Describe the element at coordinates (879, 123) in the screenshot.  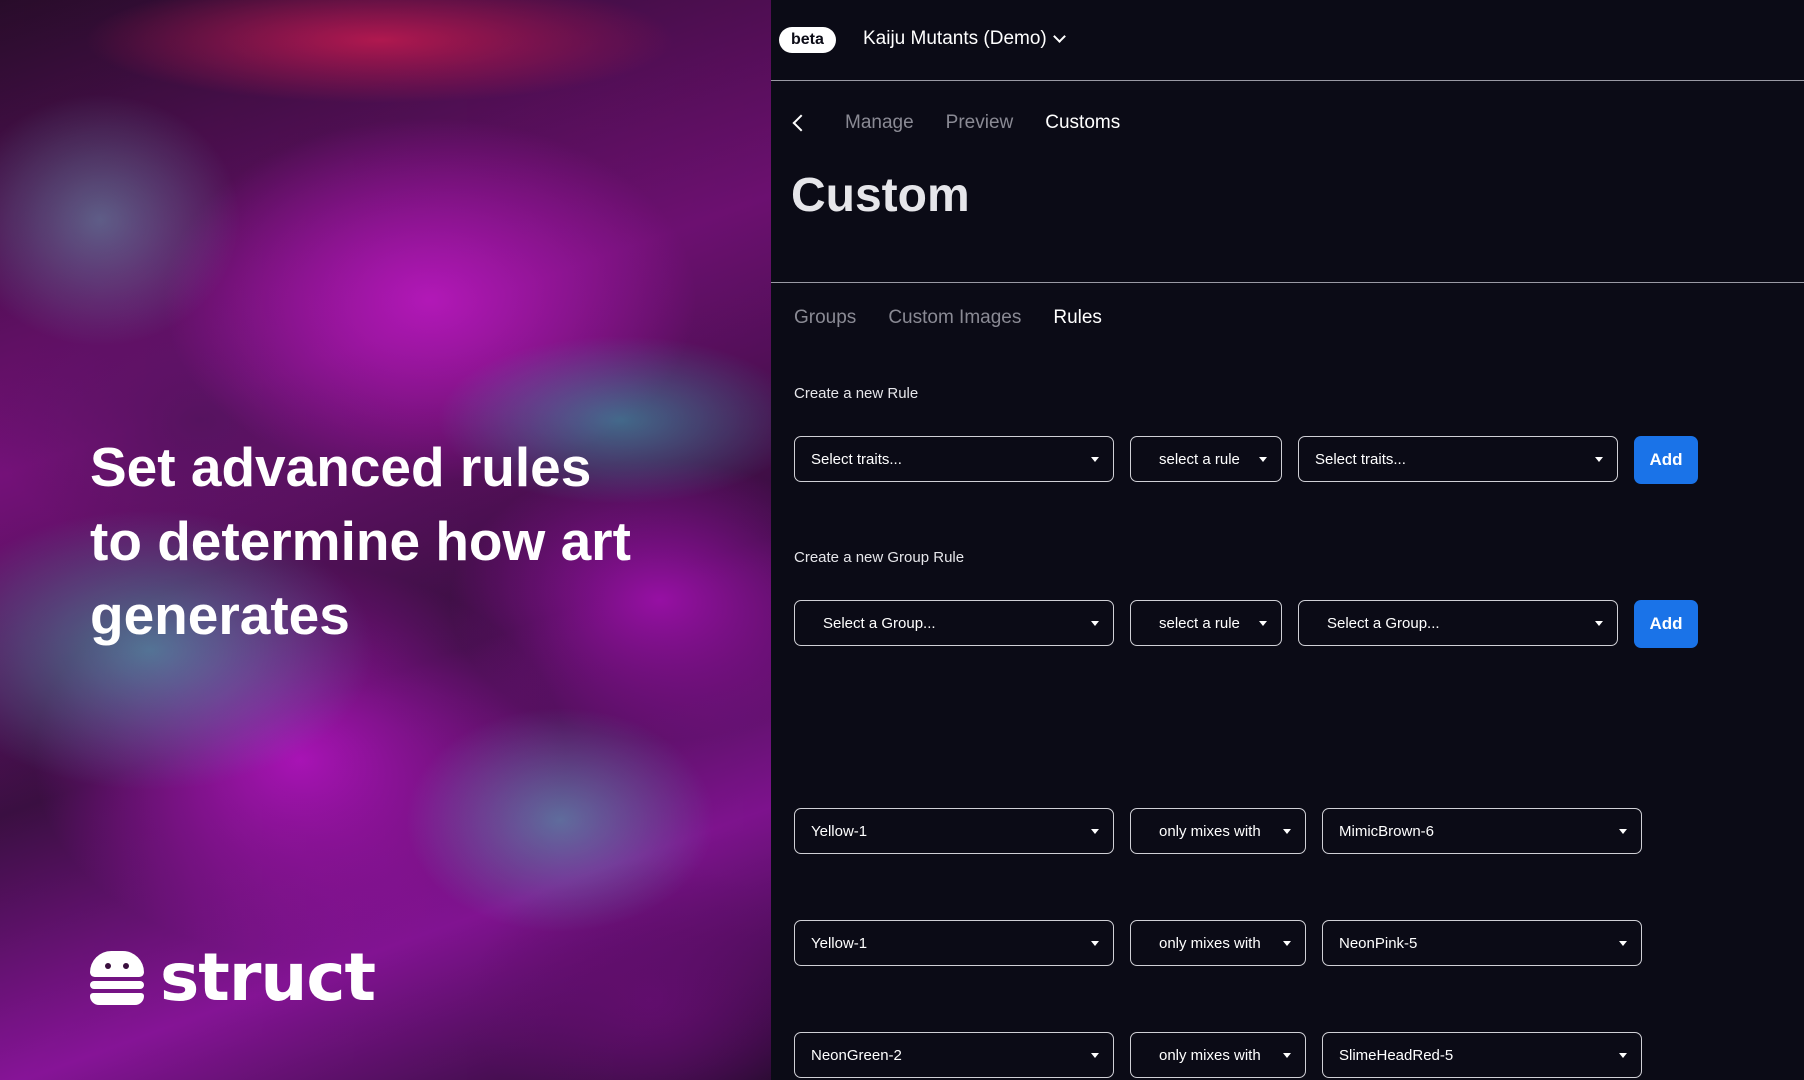
I see `tab-manage: Manage` at that location.